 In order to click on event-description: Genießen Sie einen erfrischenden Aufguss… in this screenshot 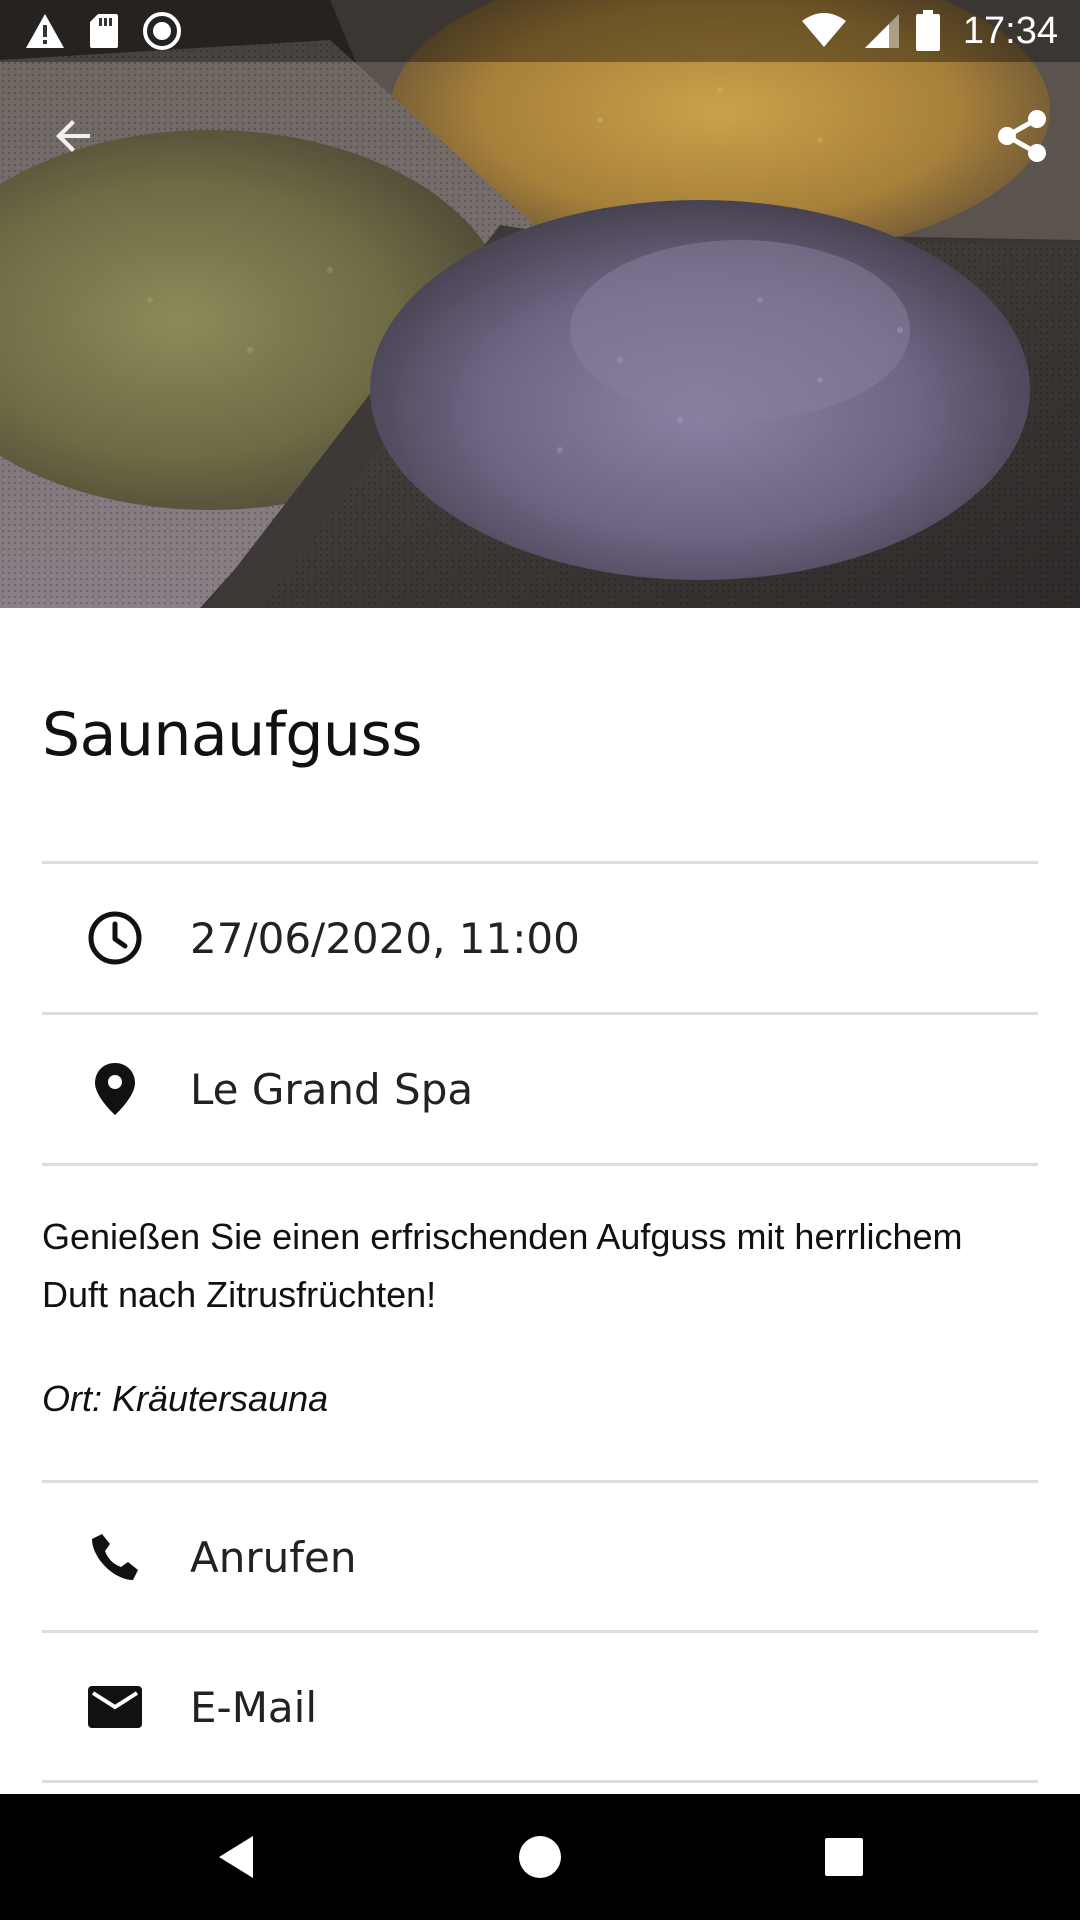, I will do `click(502, 1265)`.